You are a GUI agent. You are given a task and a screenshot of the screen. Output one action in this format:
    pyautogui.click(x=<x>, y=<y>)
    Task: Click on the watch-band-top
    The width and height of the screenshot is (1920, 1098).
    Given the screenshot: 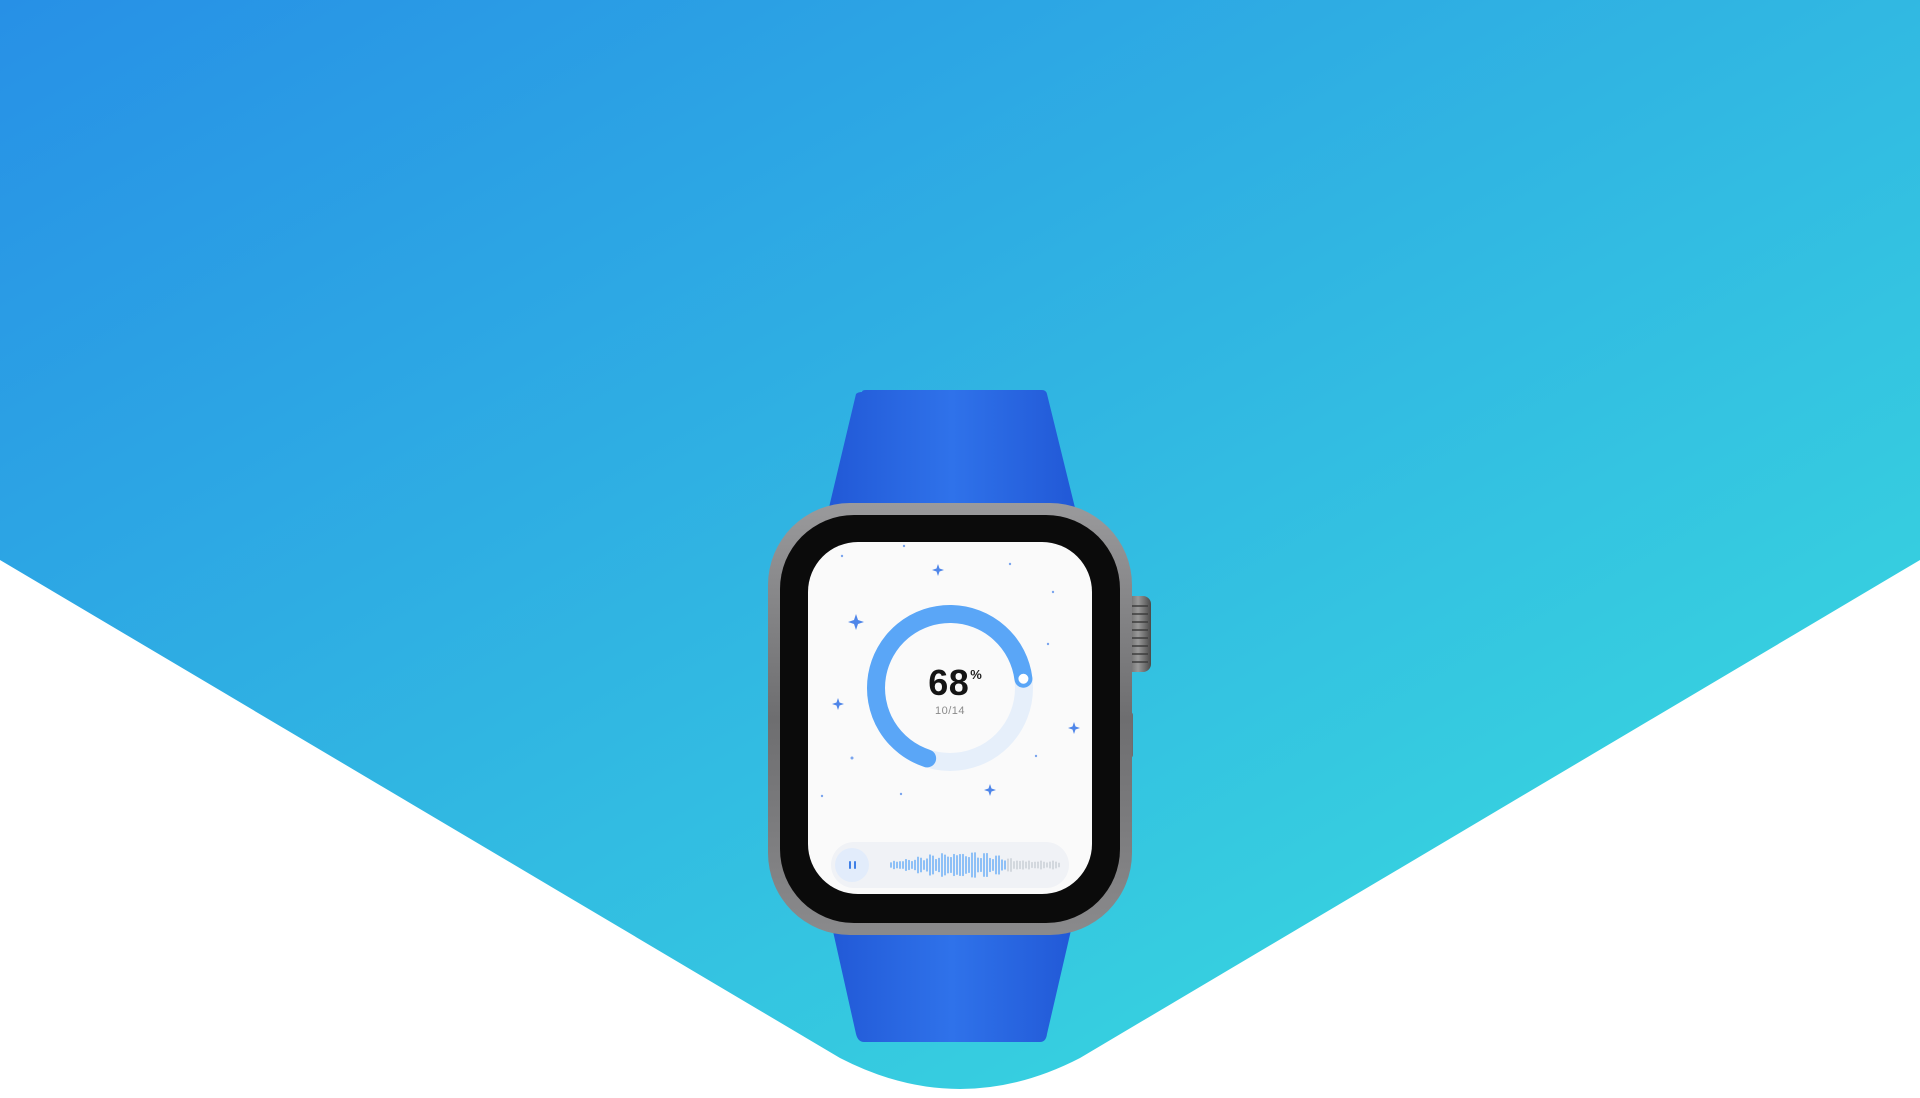 What is the action you would take?
    pyautogui.click(x=952, y=455)
    